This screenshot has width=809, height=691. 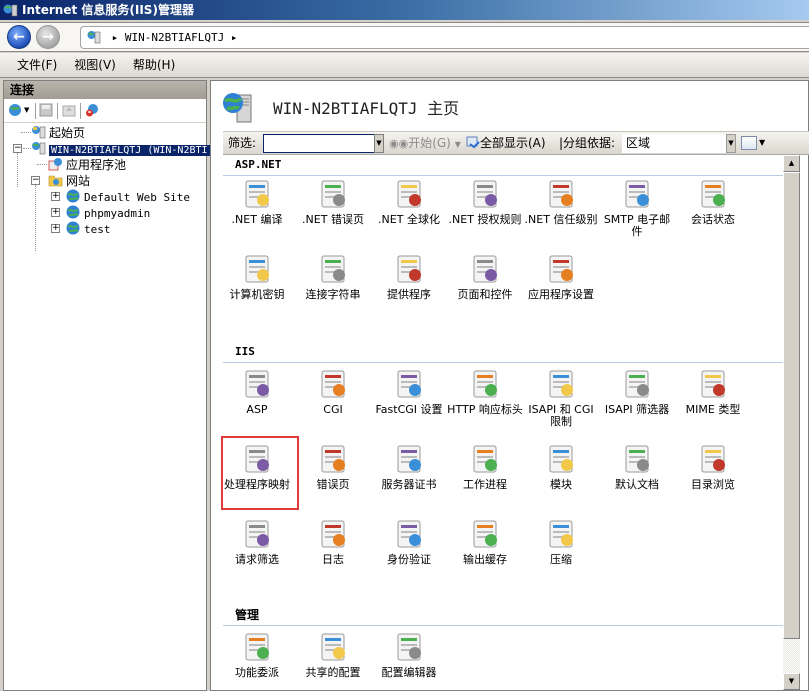 I want to click on feature-item: .NET 授权规则, so click(x=485, y=202).